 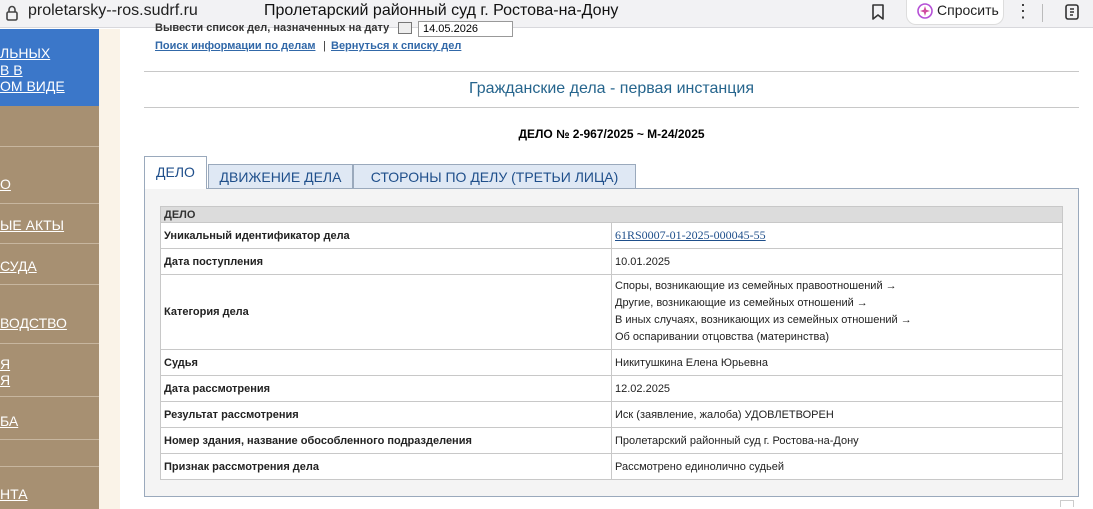 I want to click on row-value: 61RS0007-01-2025-000045-55, so click(x=837, y=235).